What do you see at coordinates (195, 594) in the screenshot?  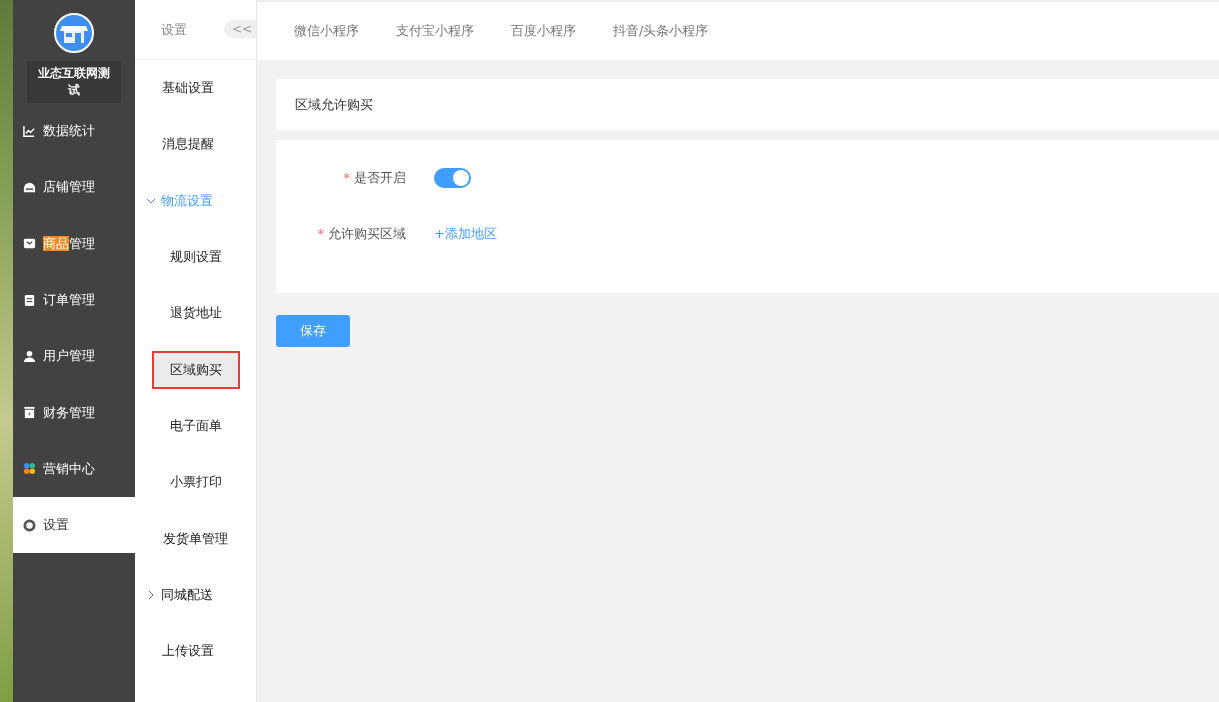 I see `submenu-group: 同城配送` at bounding box center [195, 594].